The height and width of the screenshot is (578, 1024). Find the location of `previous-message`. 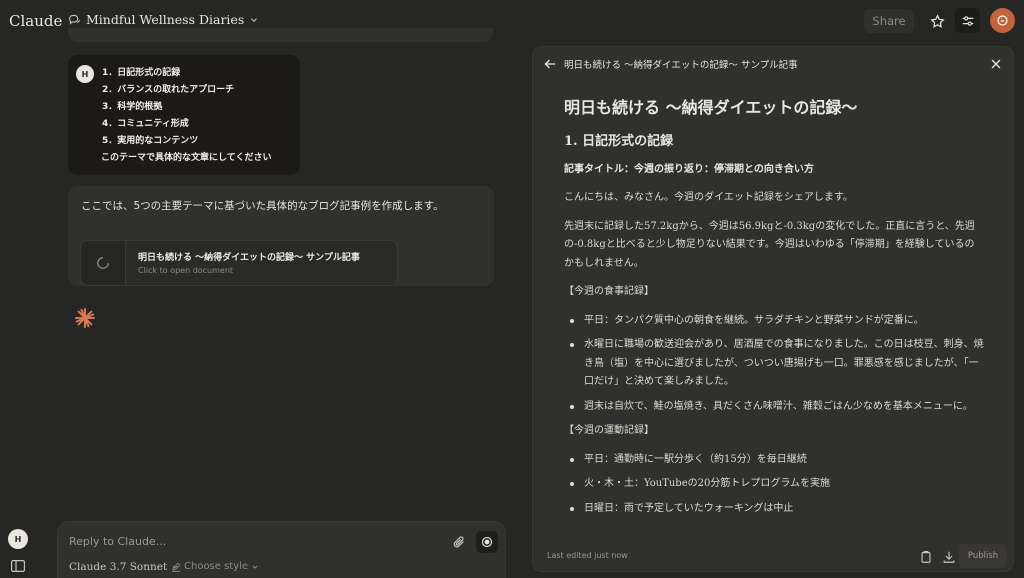

previous-message is located at coordinates (280, 35).